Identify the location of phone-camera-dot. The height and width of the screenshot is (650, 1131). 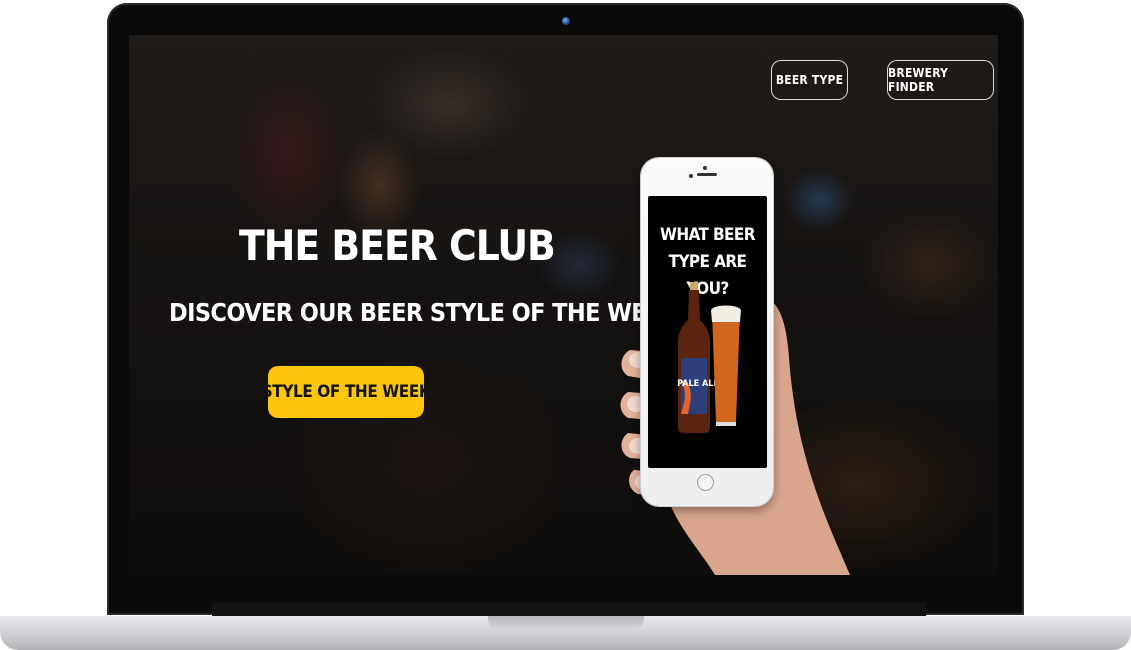
(691, 176).